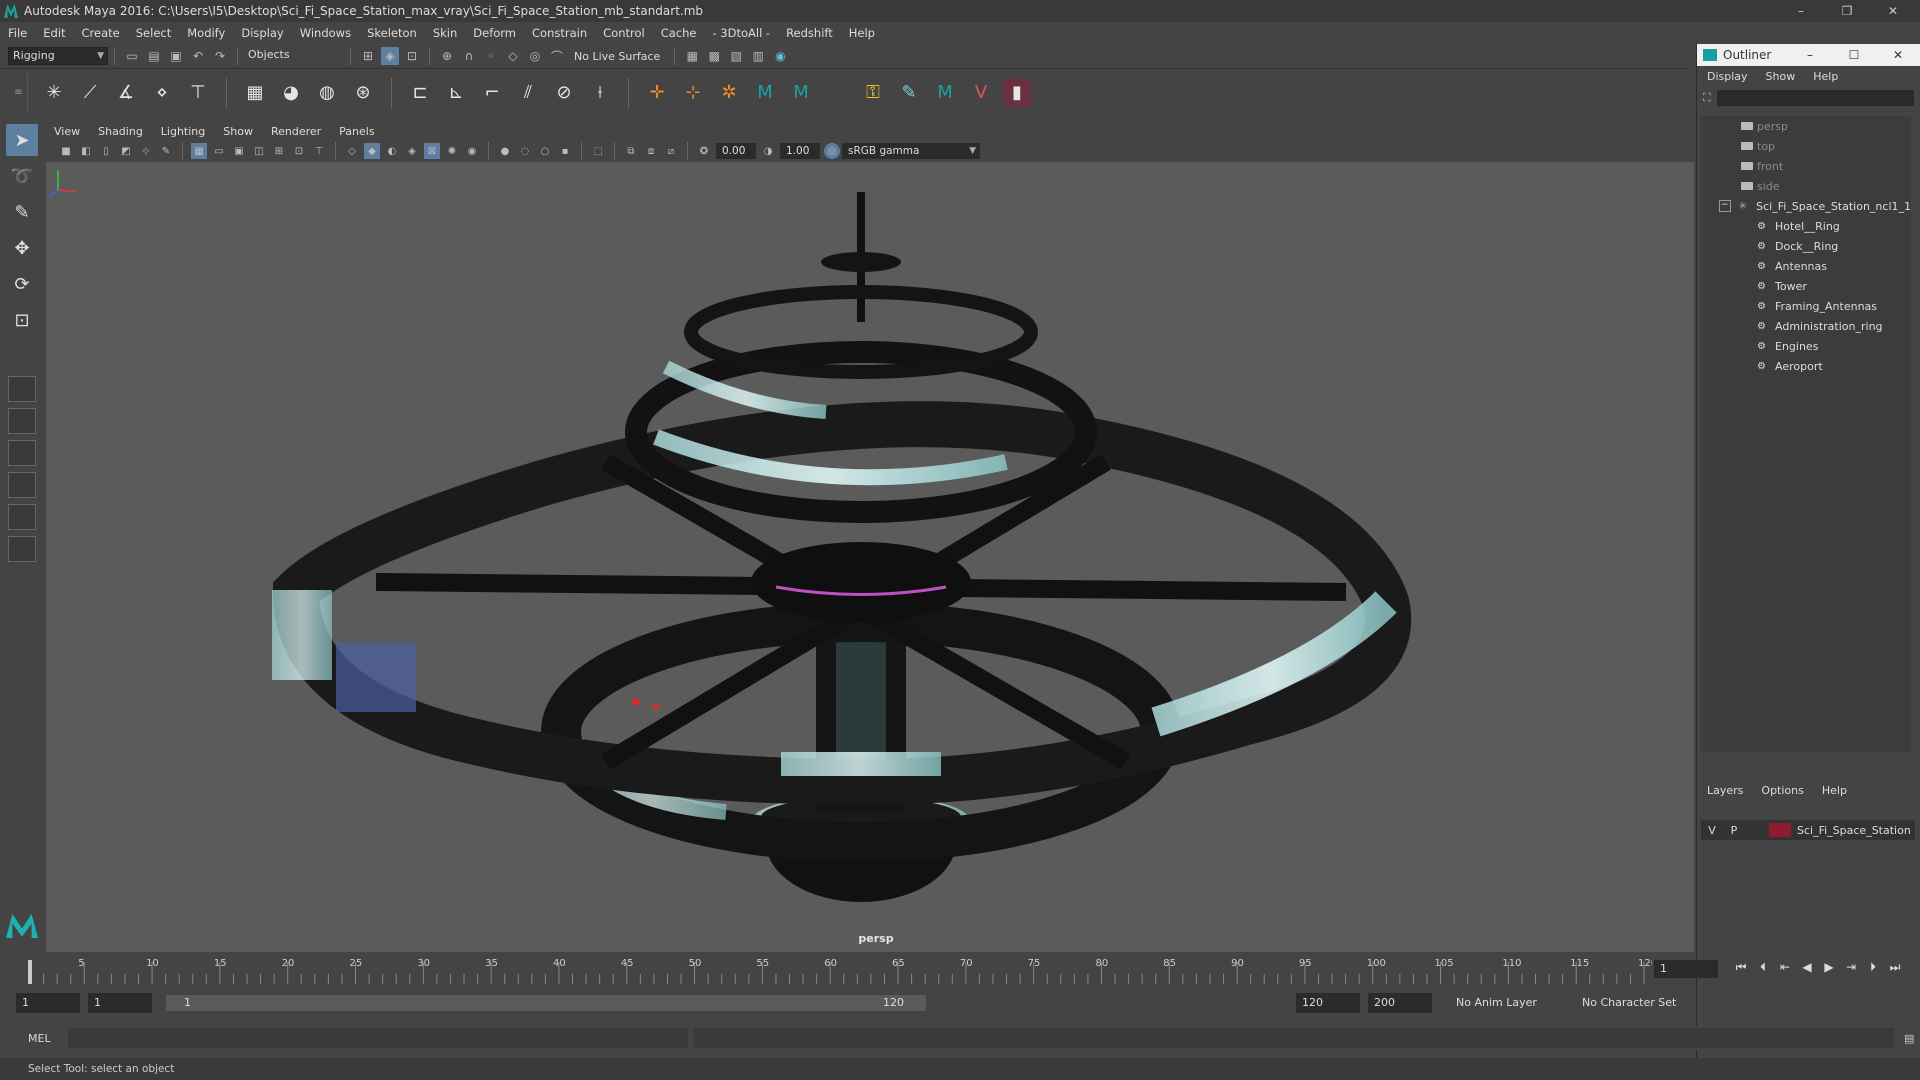  What do you see at coordinates (1815, 98) in the screenshot?
I see `outliner-search-input` at bounding box center [1815, 98].